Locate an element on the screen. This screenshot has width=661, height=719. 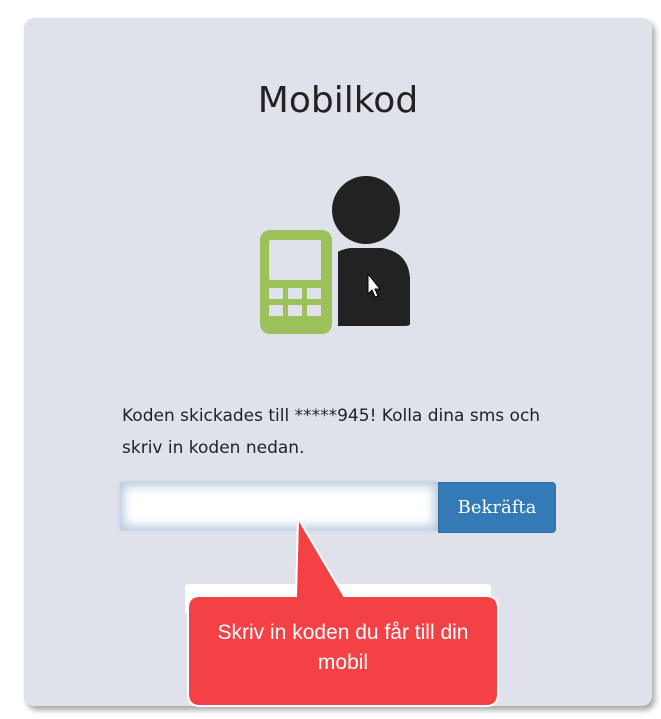
code-input is located at coordinates (279, 506).